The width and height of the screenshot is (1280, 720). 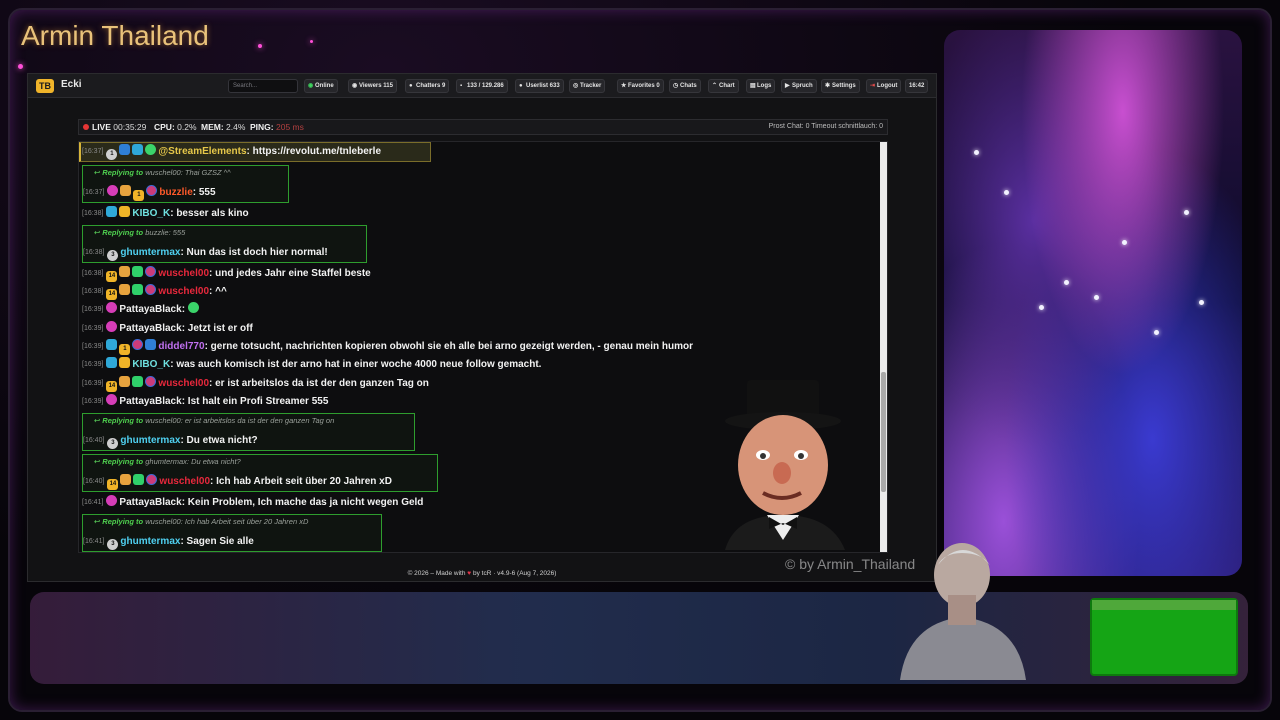 What do you see at coordinates (202, 151) in the screenshot?
I see `message-username: @StreamElements` at bounding box center [202, 151].